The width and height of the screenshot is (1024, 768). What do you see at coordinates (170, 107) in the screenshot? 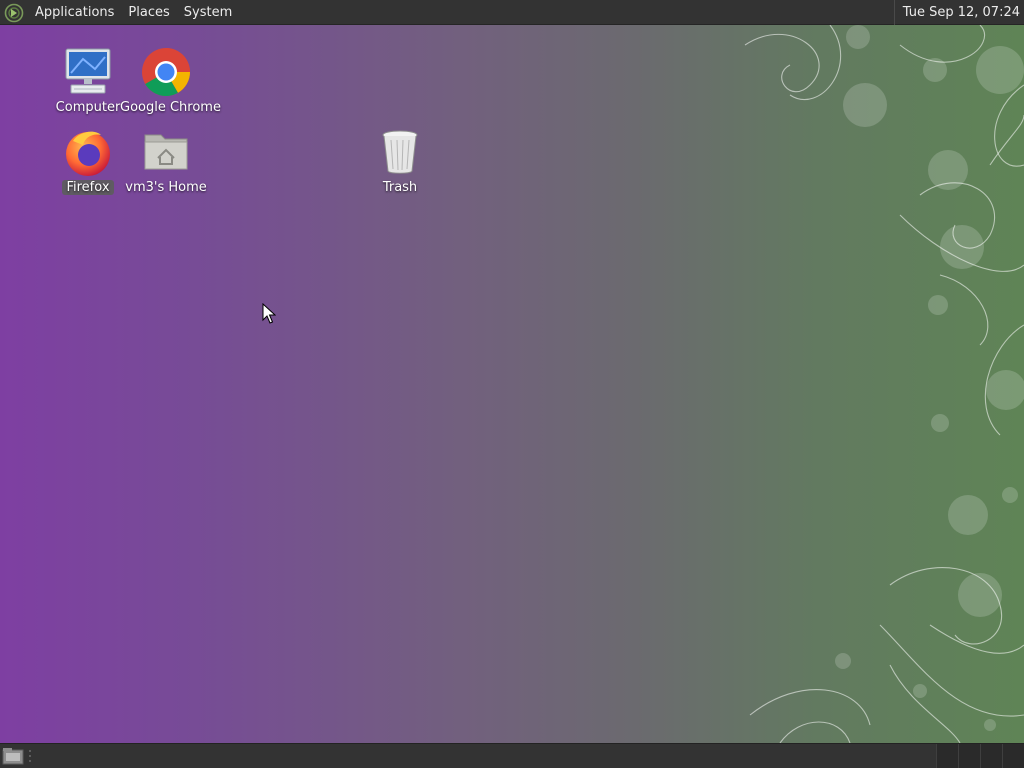
I see `desktop-icon-label: Google Chrome` at bounding box center [170, 107].